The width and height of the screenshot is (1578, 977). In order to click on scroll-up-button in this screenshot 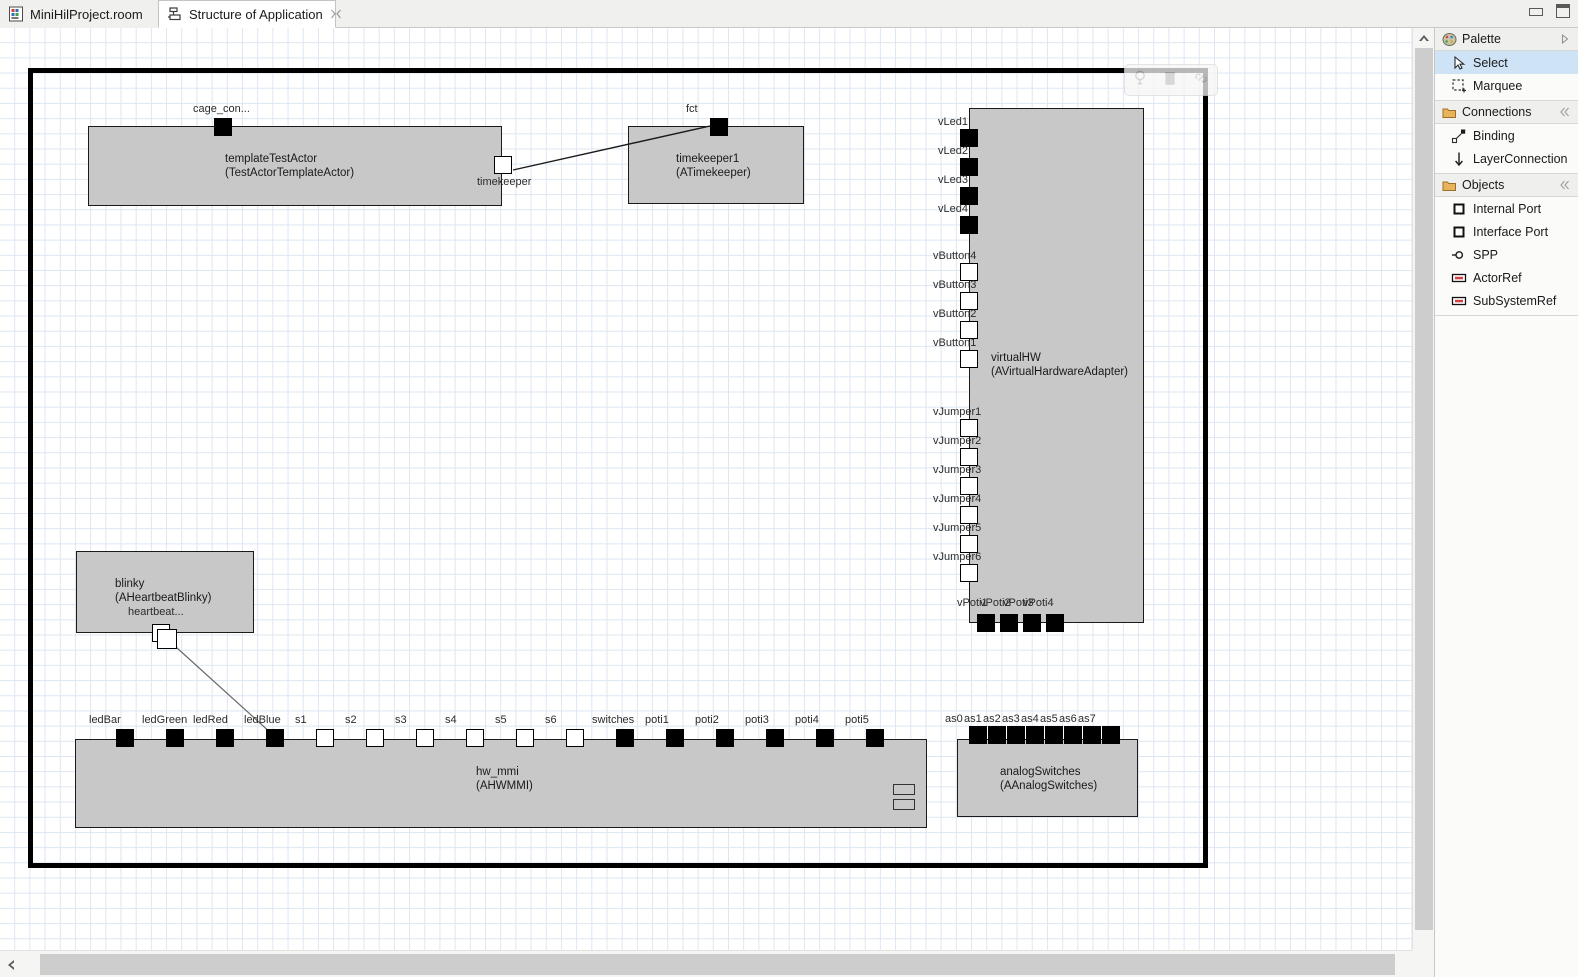, I will do `click(1424, 38)`.